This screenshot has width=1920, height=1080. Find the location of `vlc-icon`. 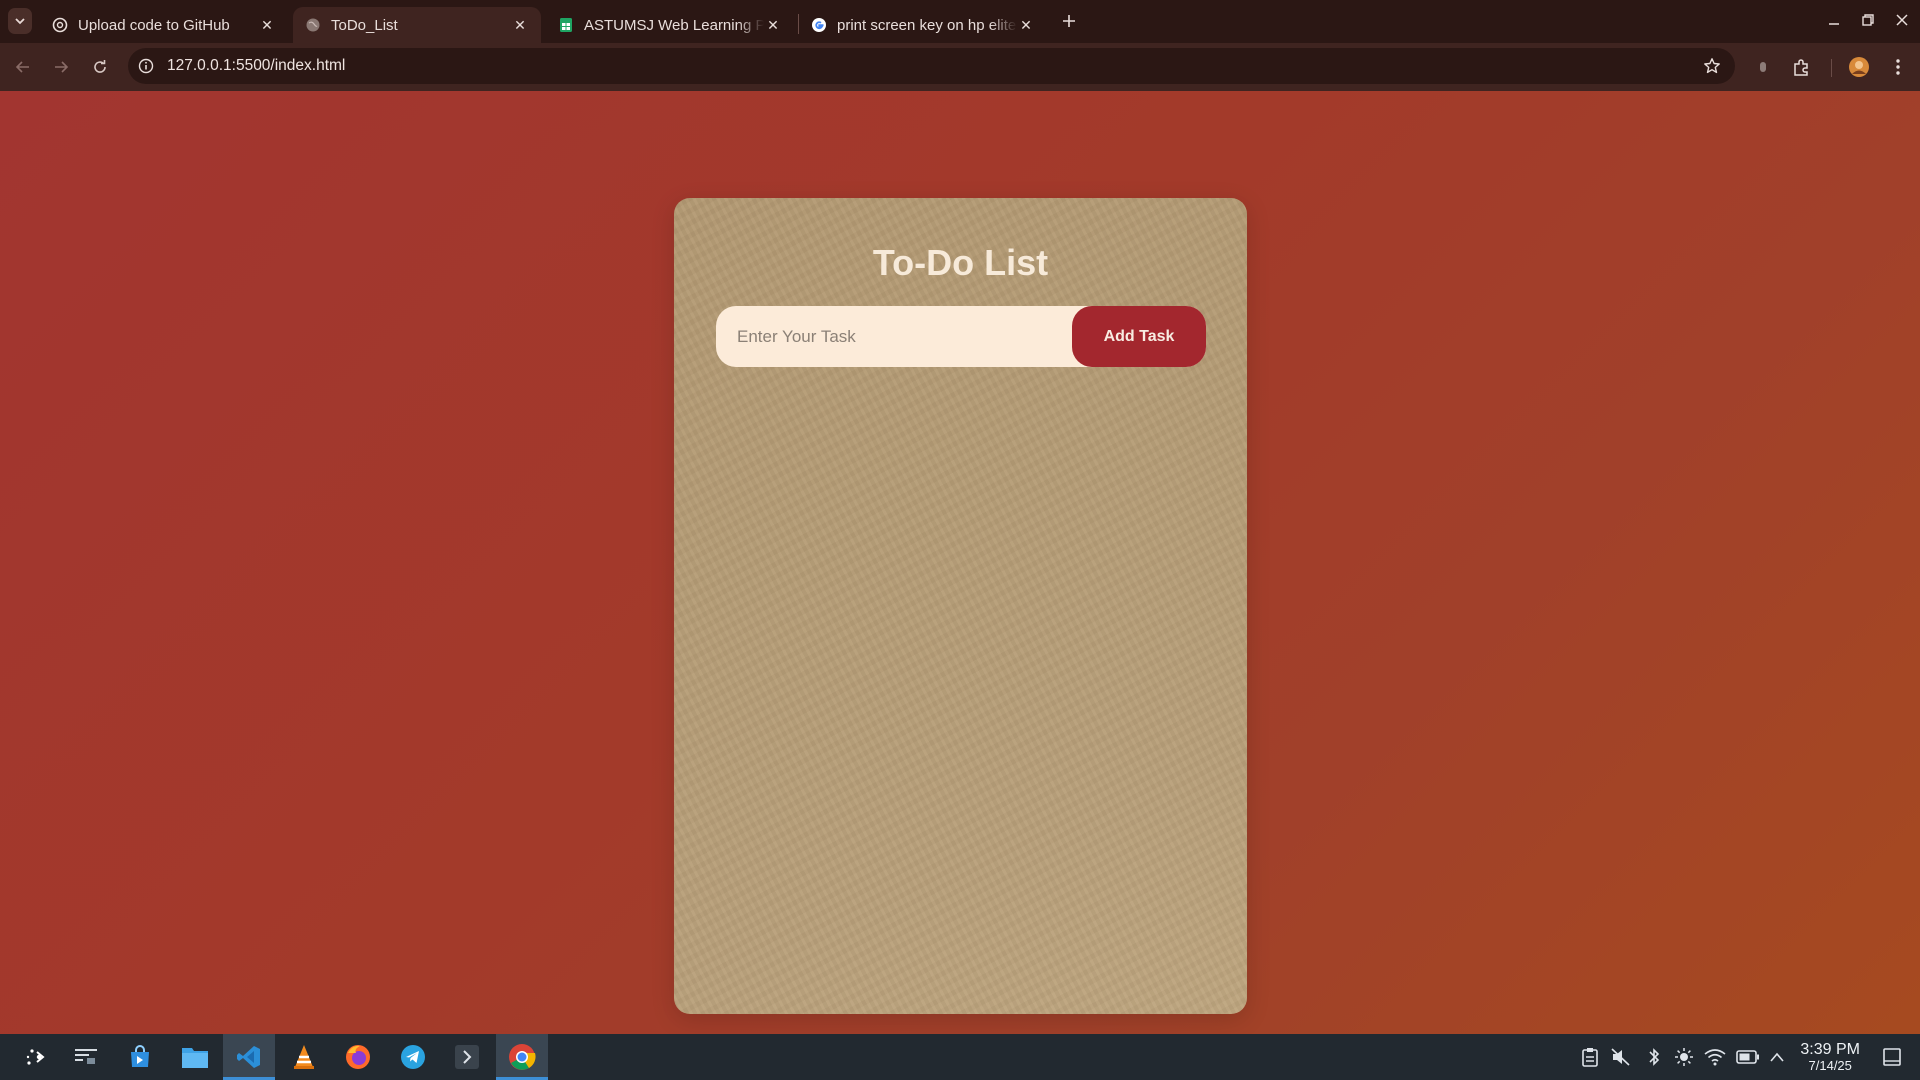

vlc-icon is located at coordinates (304, 1057).